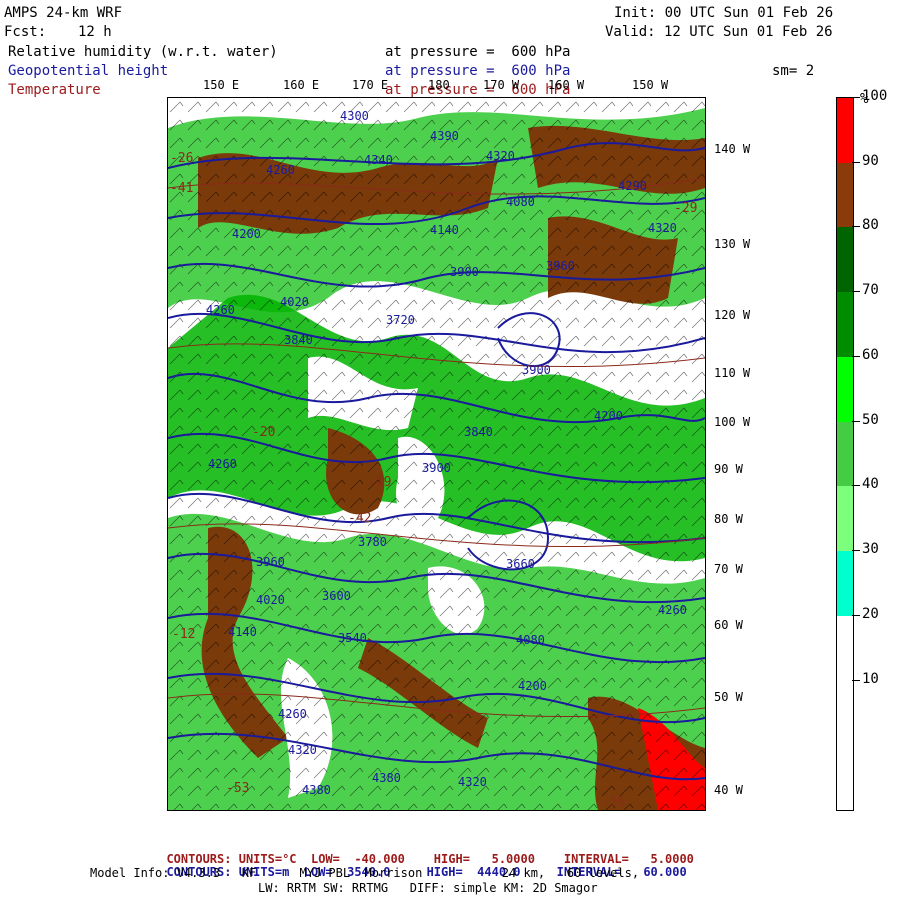  What do you see at coordinates (728, 697) in the screenshot?
I see `lon-label-right: 50 W` at bounding box center [728, 697].